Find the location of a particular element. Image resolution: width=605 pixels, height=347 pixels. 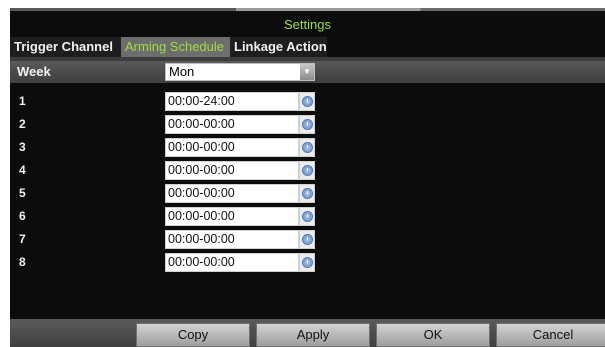

period-number: 3 is located at coordinates (22, 147).